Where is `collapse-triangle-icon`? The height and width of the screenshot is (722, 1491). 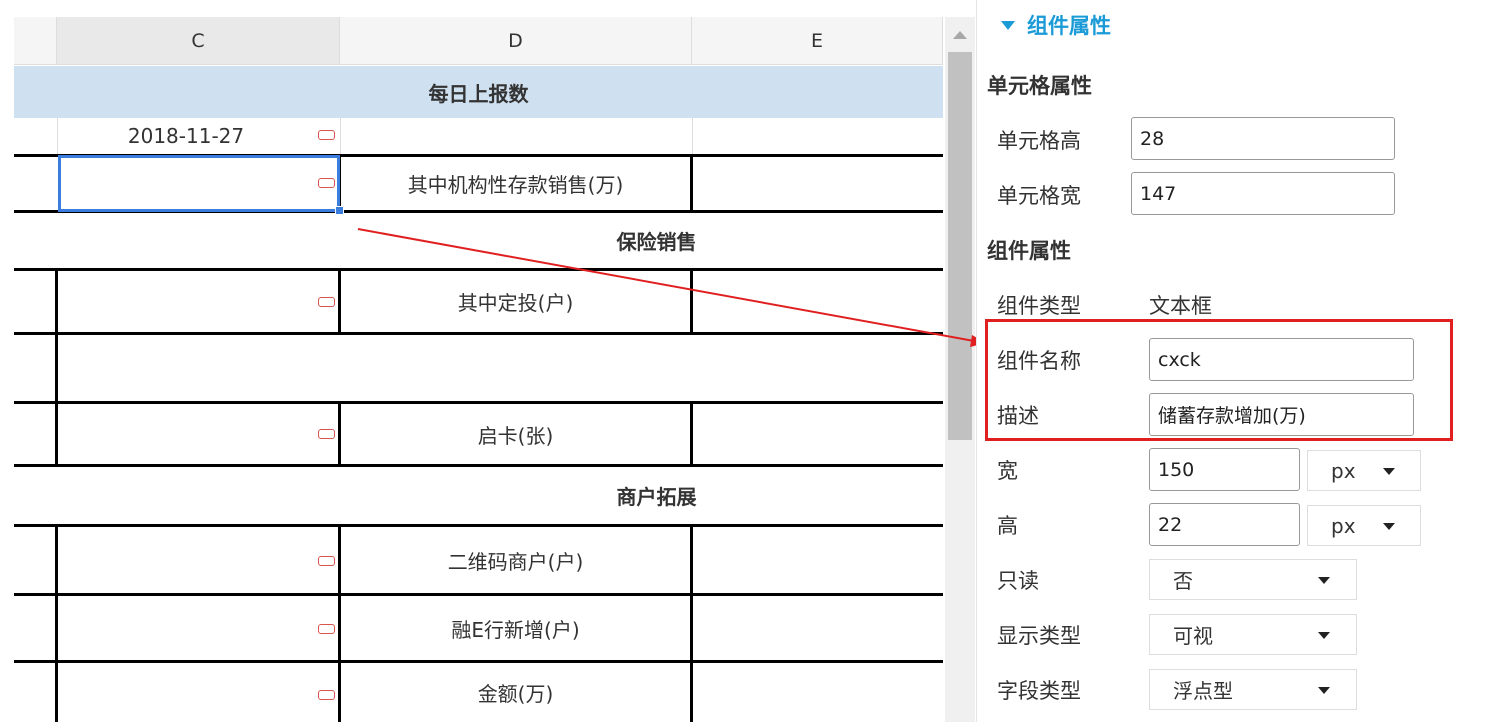 collapse-triangle-icon is located at coordinates (1008, 25).